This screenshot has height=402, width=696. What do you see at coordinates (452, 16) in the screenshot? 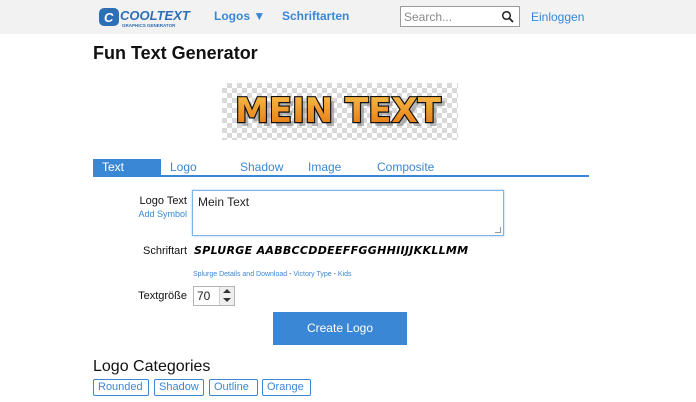
I see `search-input` at bounding box center [452, 16].